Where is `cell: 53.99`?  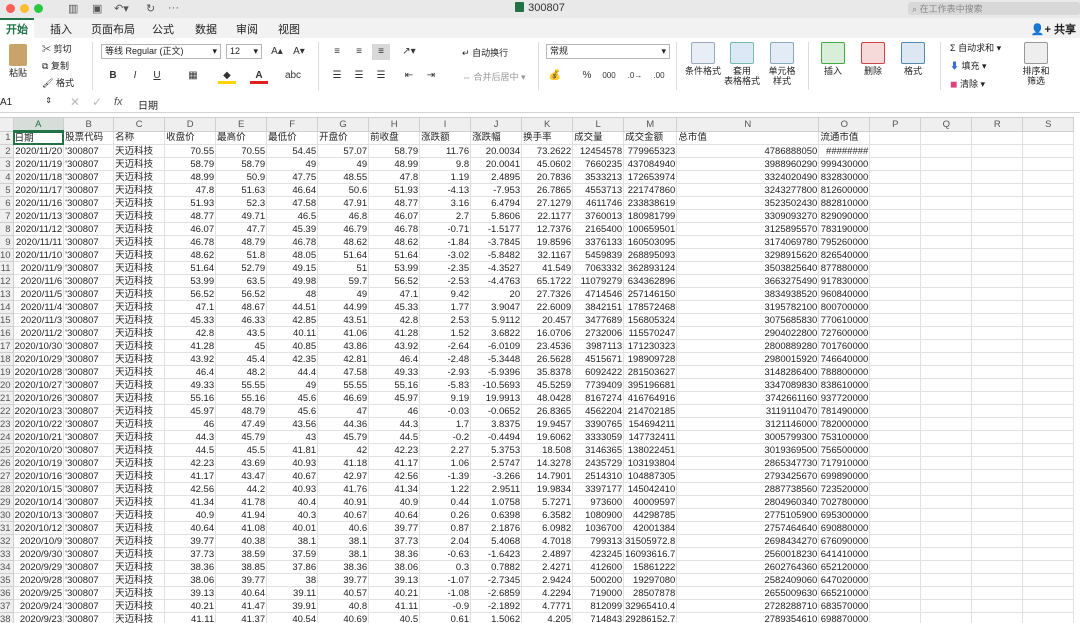 cell: 53.99 is located at coordinates (394, 268).